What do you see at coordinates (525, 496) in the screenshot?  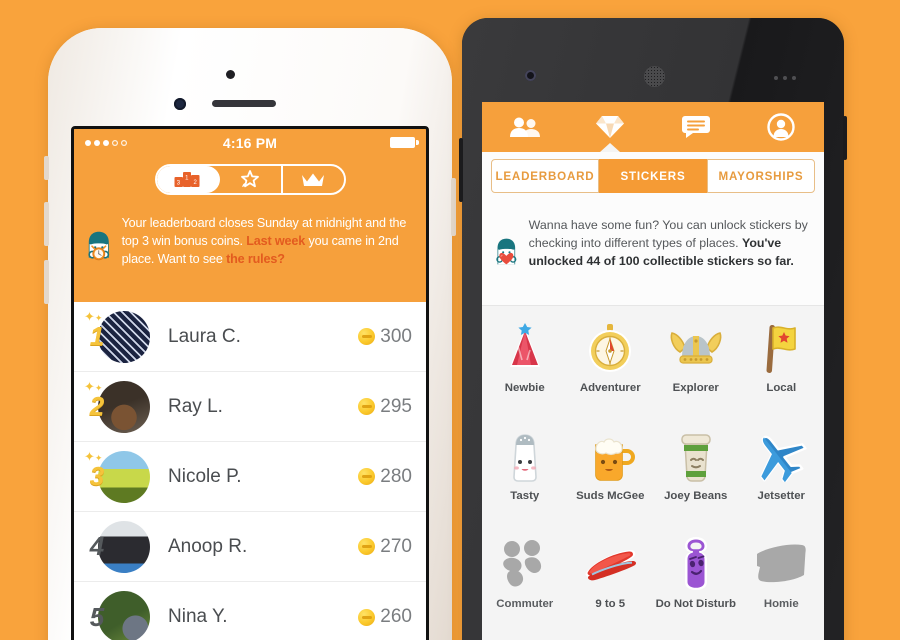 I see `sticker-label: Tasty` at bounding box center [525, 496].